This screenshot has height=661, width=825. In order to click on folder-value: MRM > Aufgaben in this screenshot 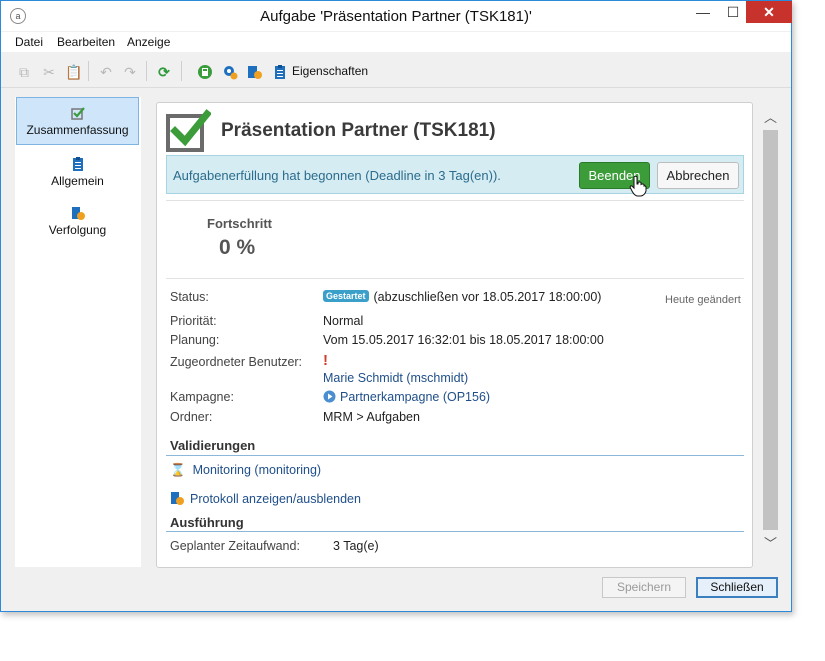, I will do `click(371, 417)`.